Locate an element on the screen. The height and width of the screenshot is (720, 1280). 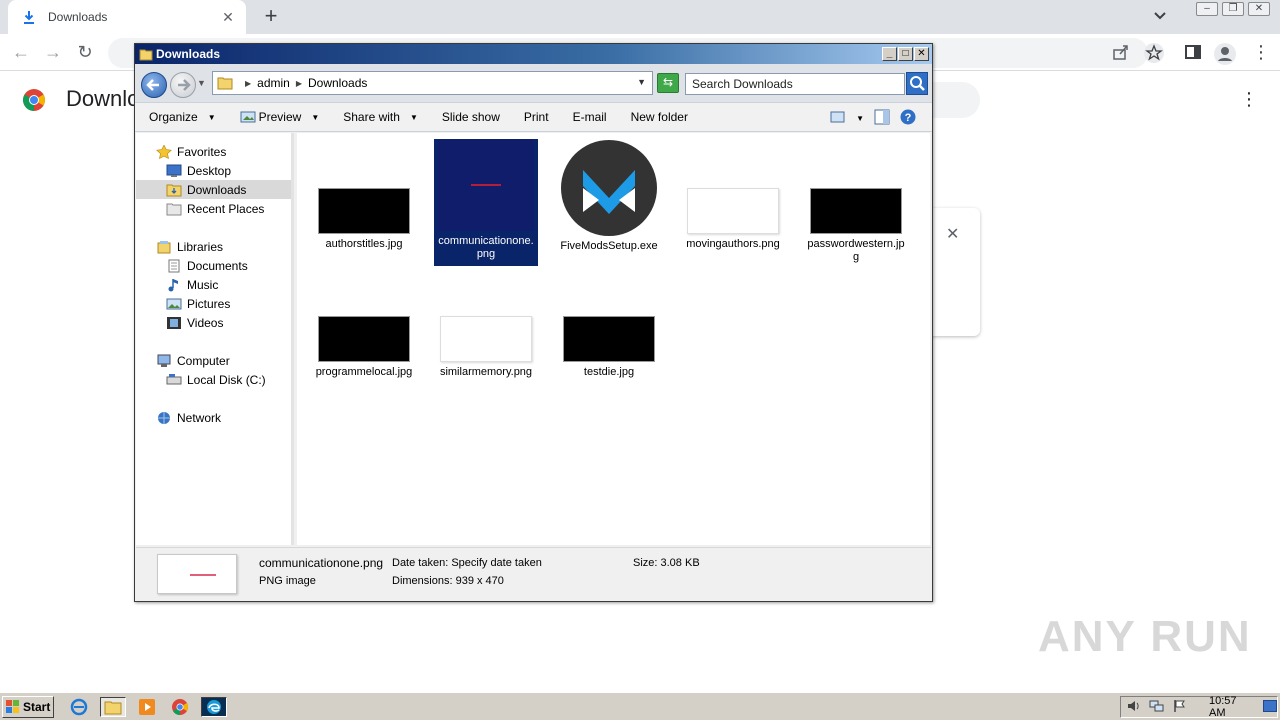
chevron-down-icon: ▼ is located at coordinates (211, 117).